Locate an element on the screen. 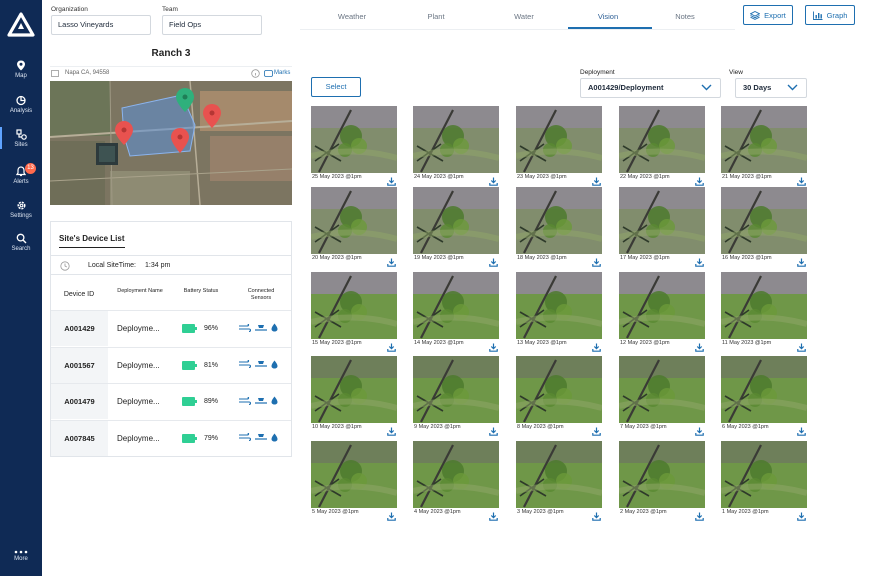 The image size is (880, 576). search-icon is located at coordinates (21, 238).